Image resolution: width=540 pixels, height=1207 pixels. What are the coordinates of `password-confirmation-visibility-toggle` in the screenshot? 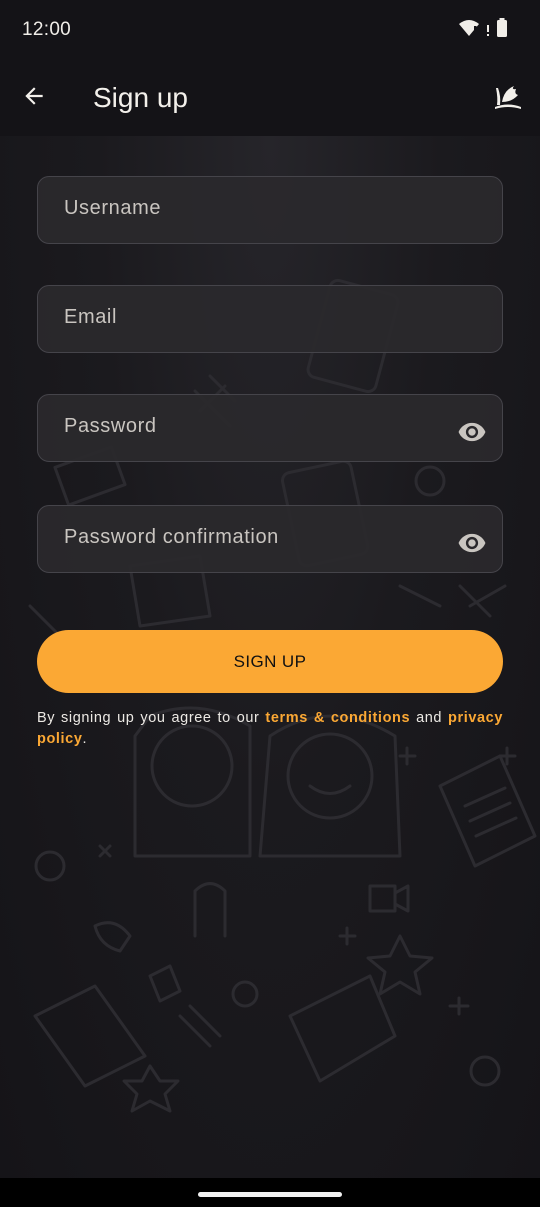 It's located at (472, 545).